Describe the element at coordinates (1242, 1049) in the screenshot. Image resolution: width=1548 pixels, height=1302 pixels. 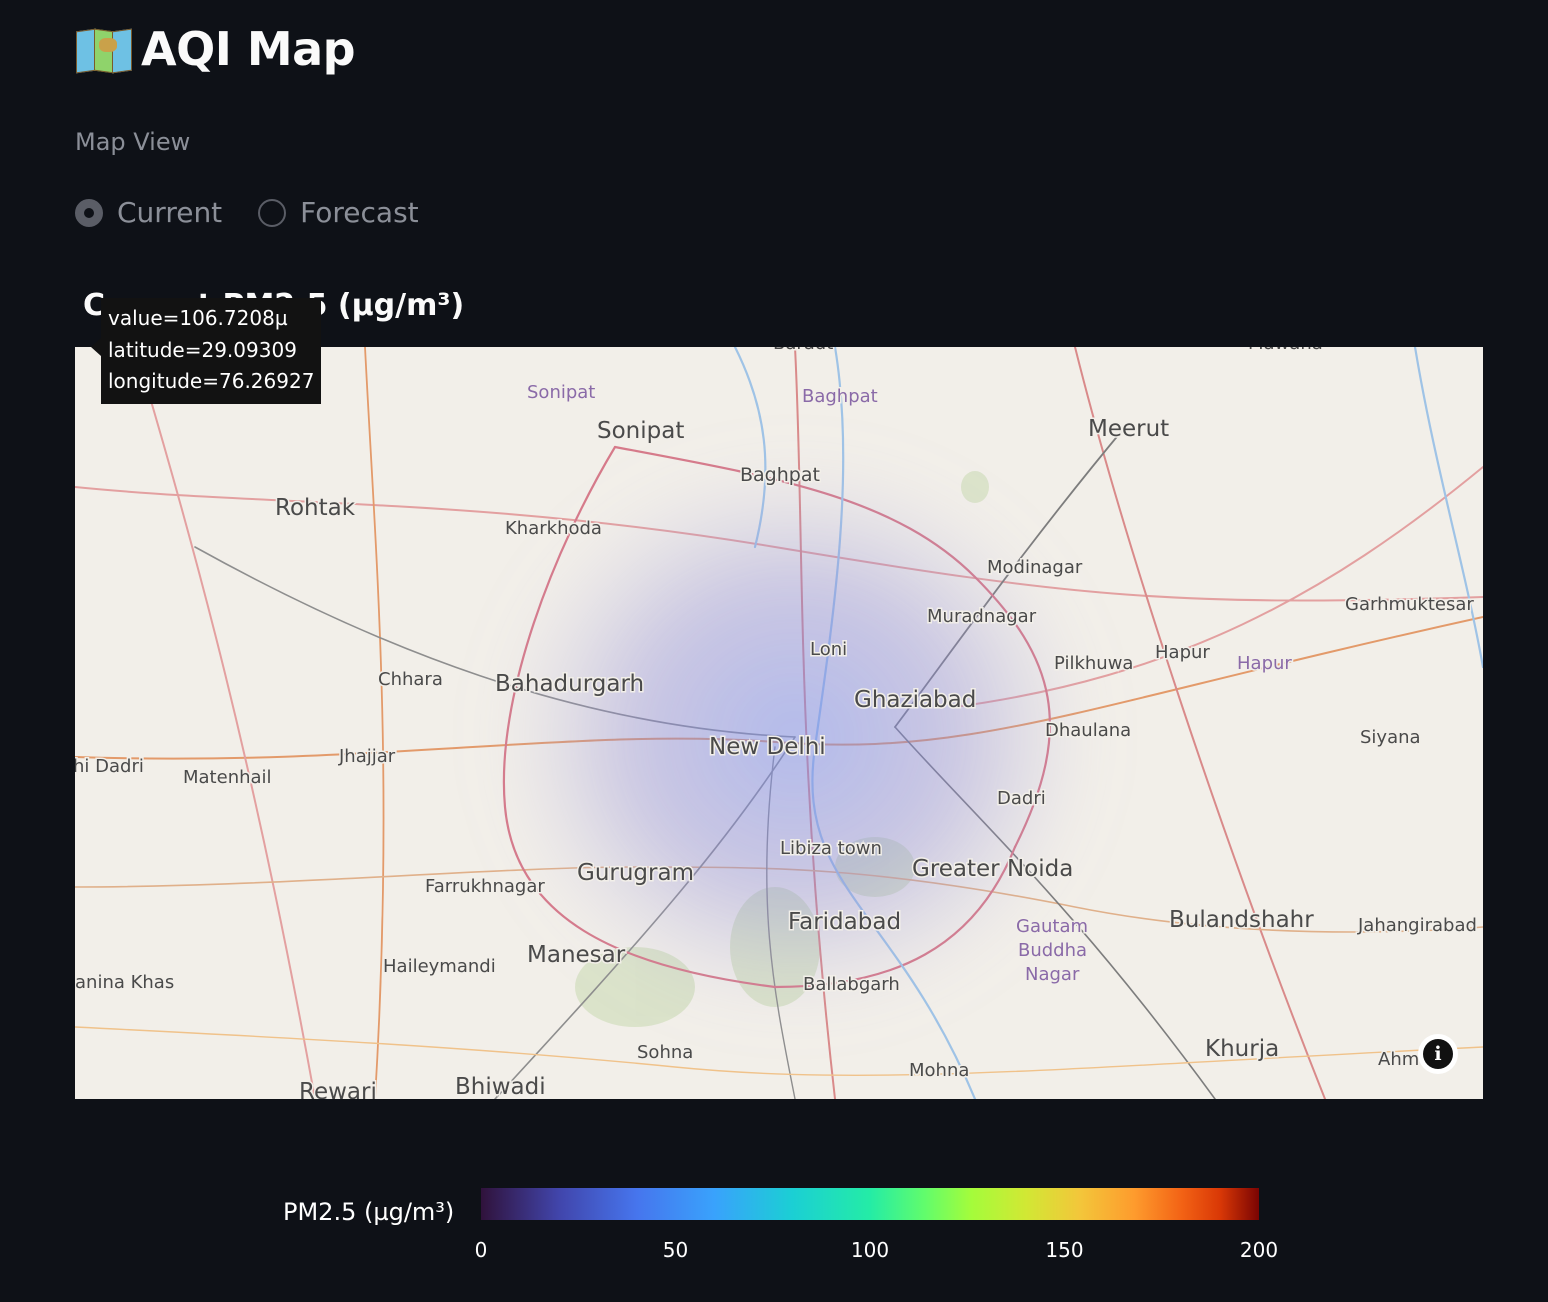
I see `place-label: Khurja` at that location.